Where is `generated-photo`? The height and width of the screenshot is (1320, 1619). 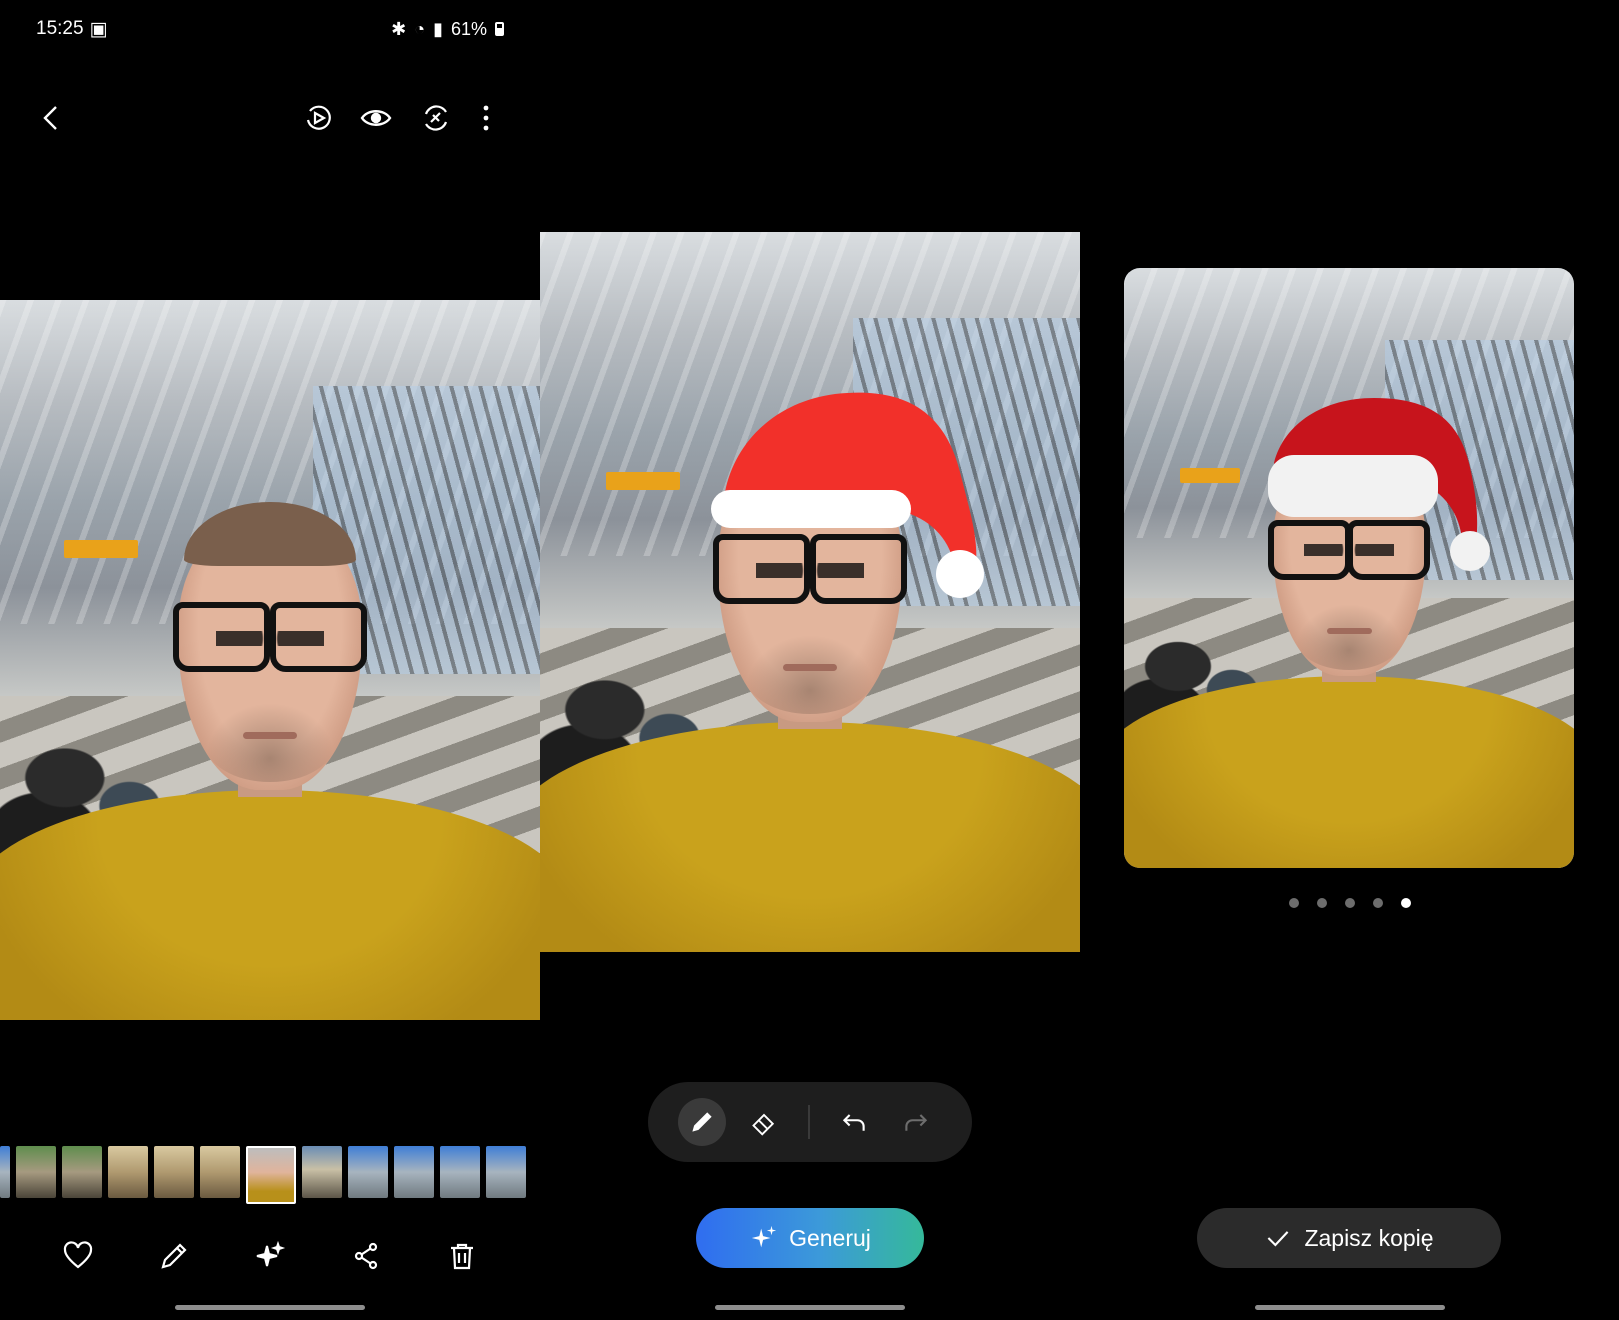 generated-photo is located at coordinates (1349, 568).